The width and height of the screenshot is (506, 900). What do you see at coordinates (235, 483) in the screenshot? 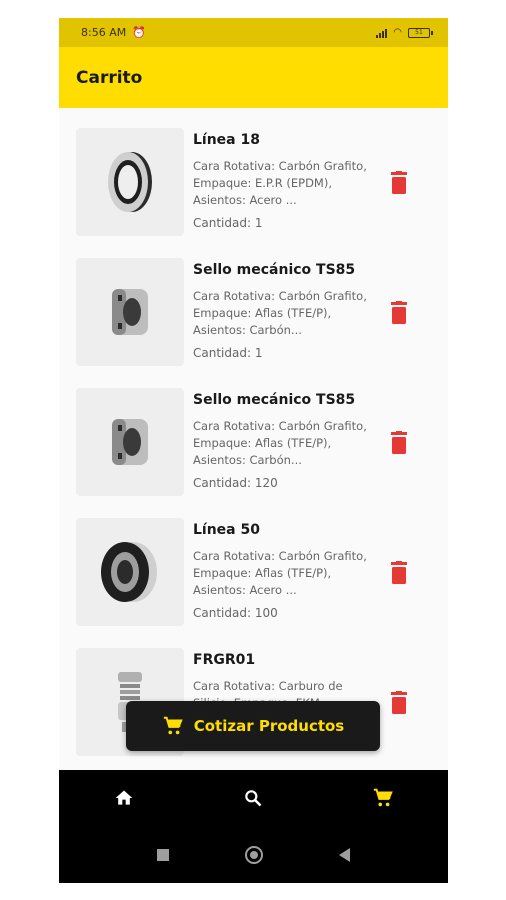
I see `item-quantity: Cantidad: 120` at bounding box center [235, 483].